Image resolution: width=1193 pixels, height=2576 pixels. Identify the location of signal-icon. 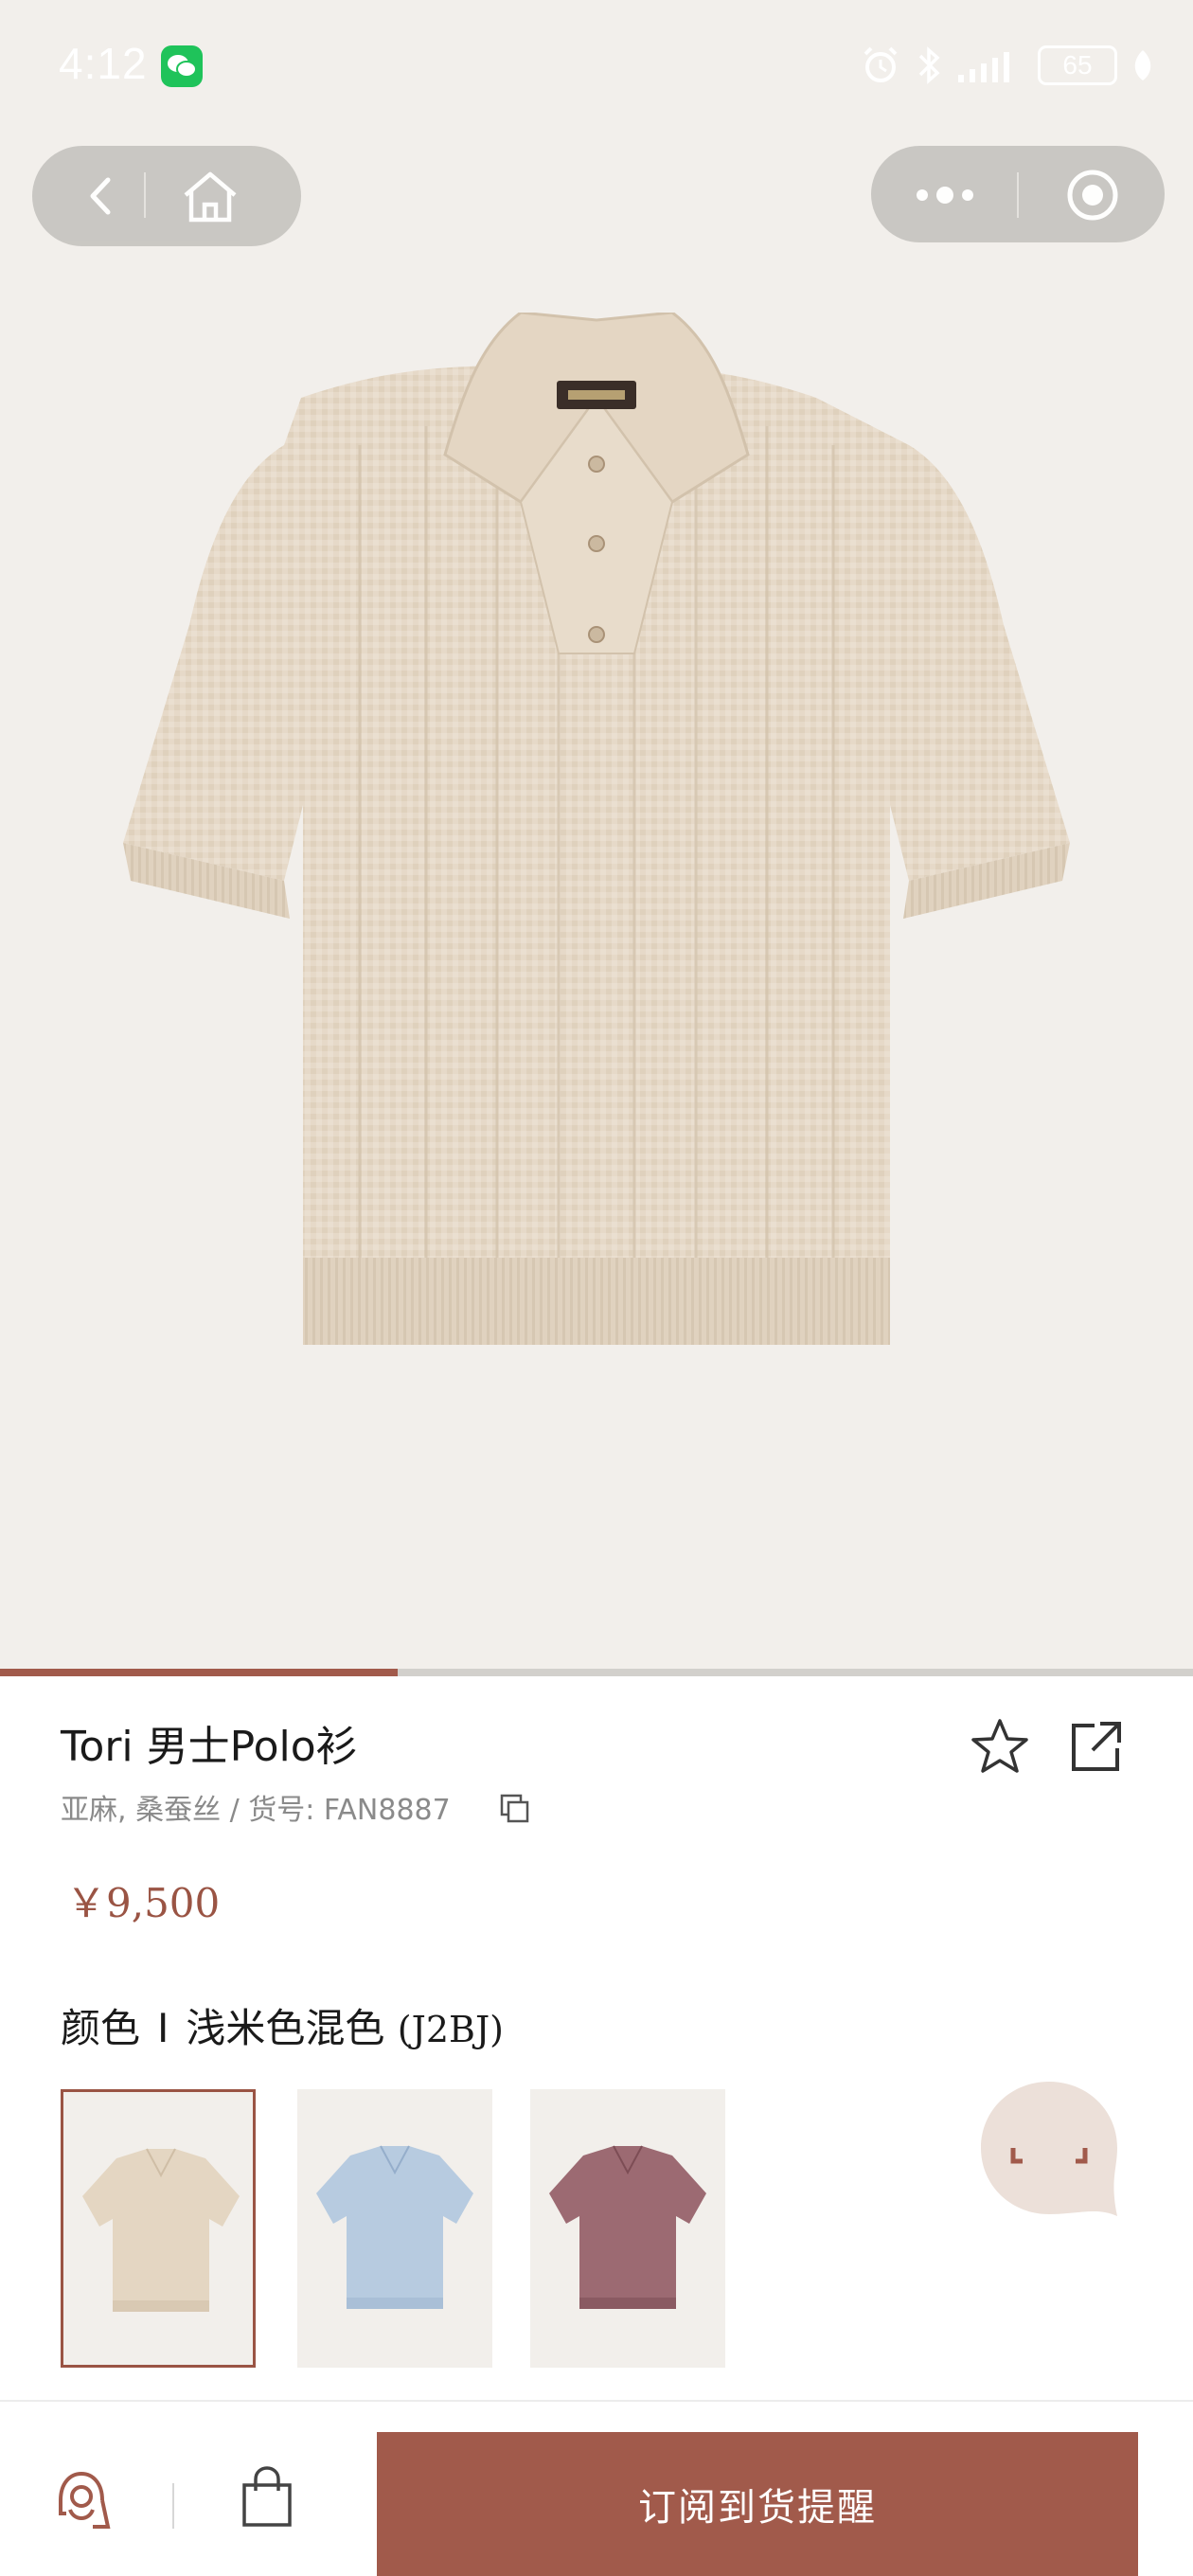
(983, 67).